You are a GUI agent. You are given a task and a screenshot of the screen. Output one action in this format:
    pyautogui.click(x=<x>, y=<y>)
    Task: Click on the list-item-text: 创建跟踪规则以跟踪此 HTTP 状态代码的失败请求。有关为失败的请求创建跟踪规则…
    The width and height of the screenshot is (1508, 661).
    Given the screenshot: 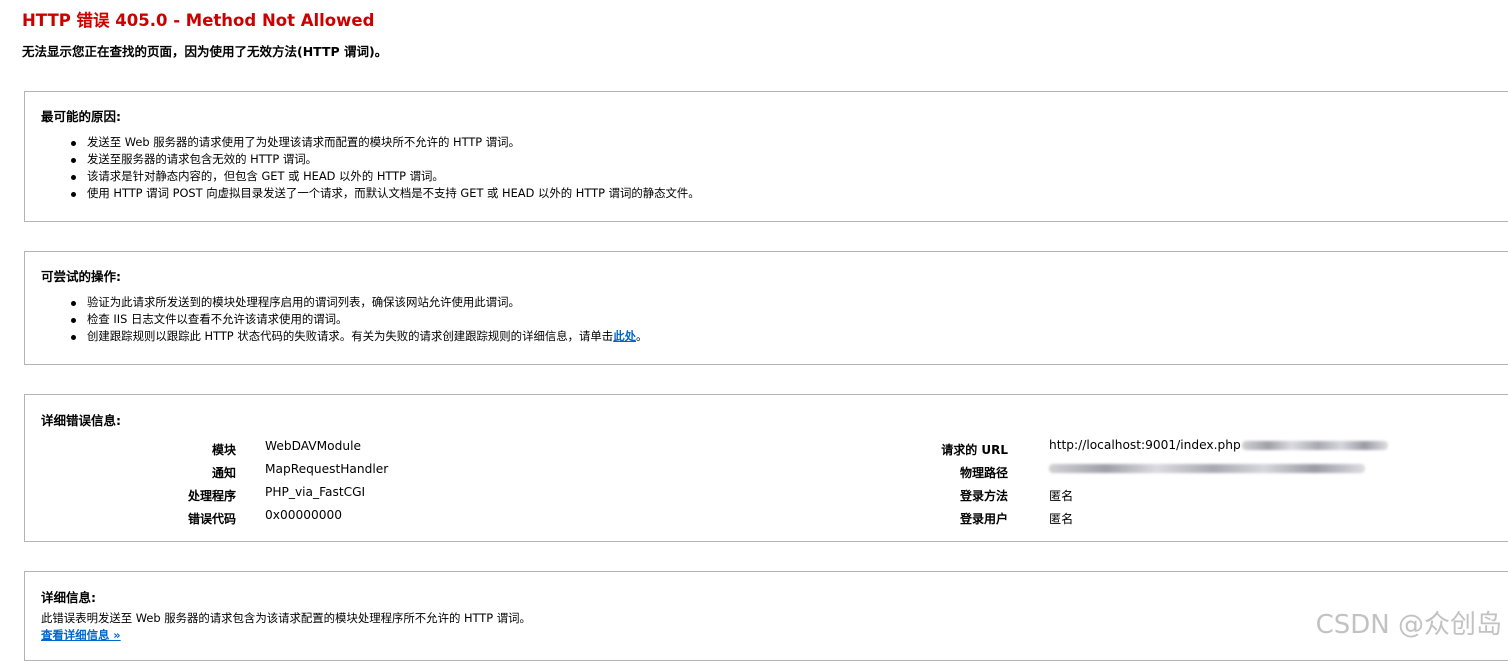 What is the action you would take?
    pyautogui.click(x=350, y=336)
    